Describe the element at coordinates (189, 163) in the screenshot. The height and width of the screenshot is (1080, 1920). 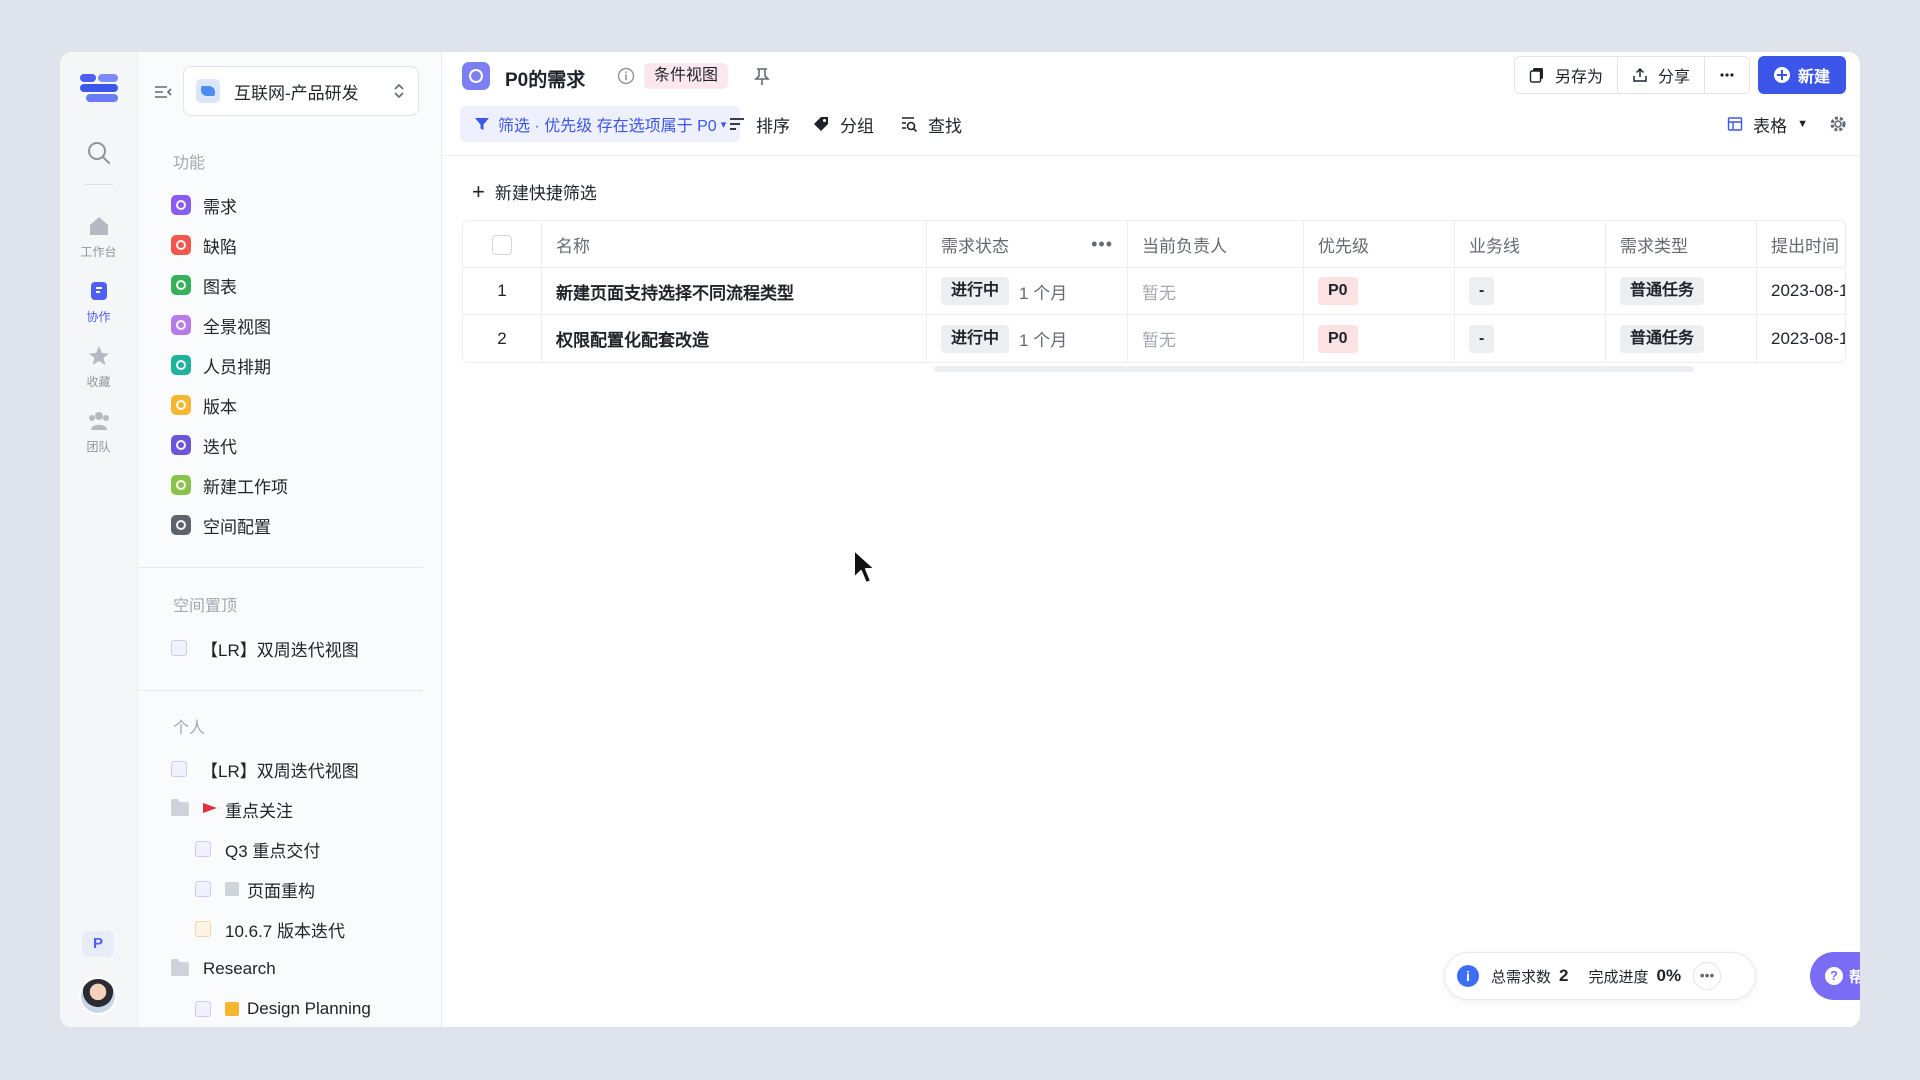
I see `section-title-features: 功能` at that location.